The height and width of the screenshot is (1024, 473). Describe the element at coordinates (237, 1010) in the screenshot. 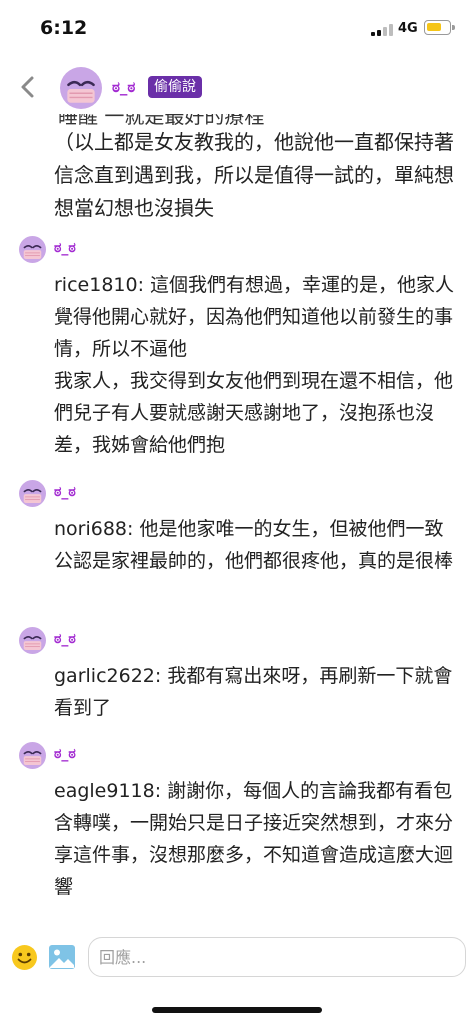

I see `home-indicator` at that location.